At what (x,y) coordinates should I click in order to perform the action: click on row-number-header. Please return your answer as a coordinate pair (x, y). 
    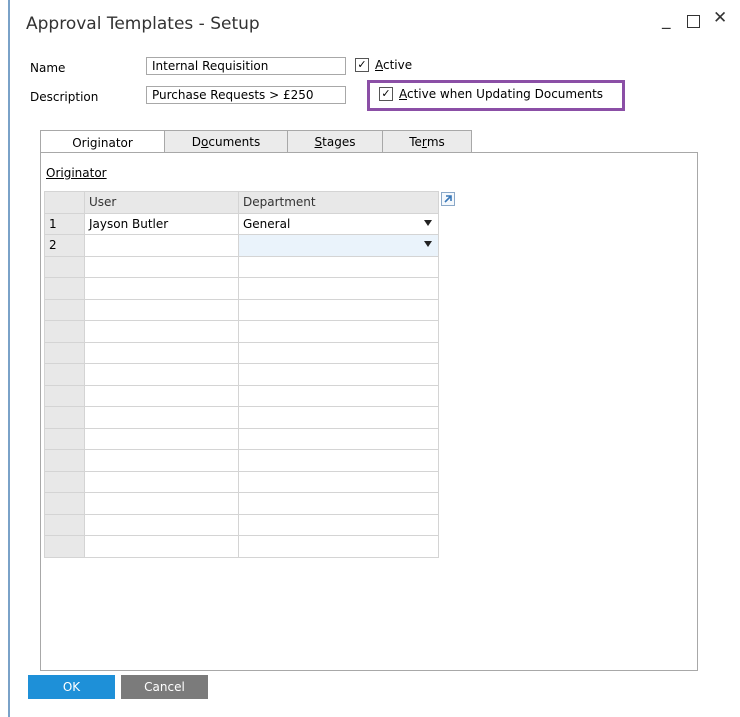
    Looking at the image, I should click on (64, 202).